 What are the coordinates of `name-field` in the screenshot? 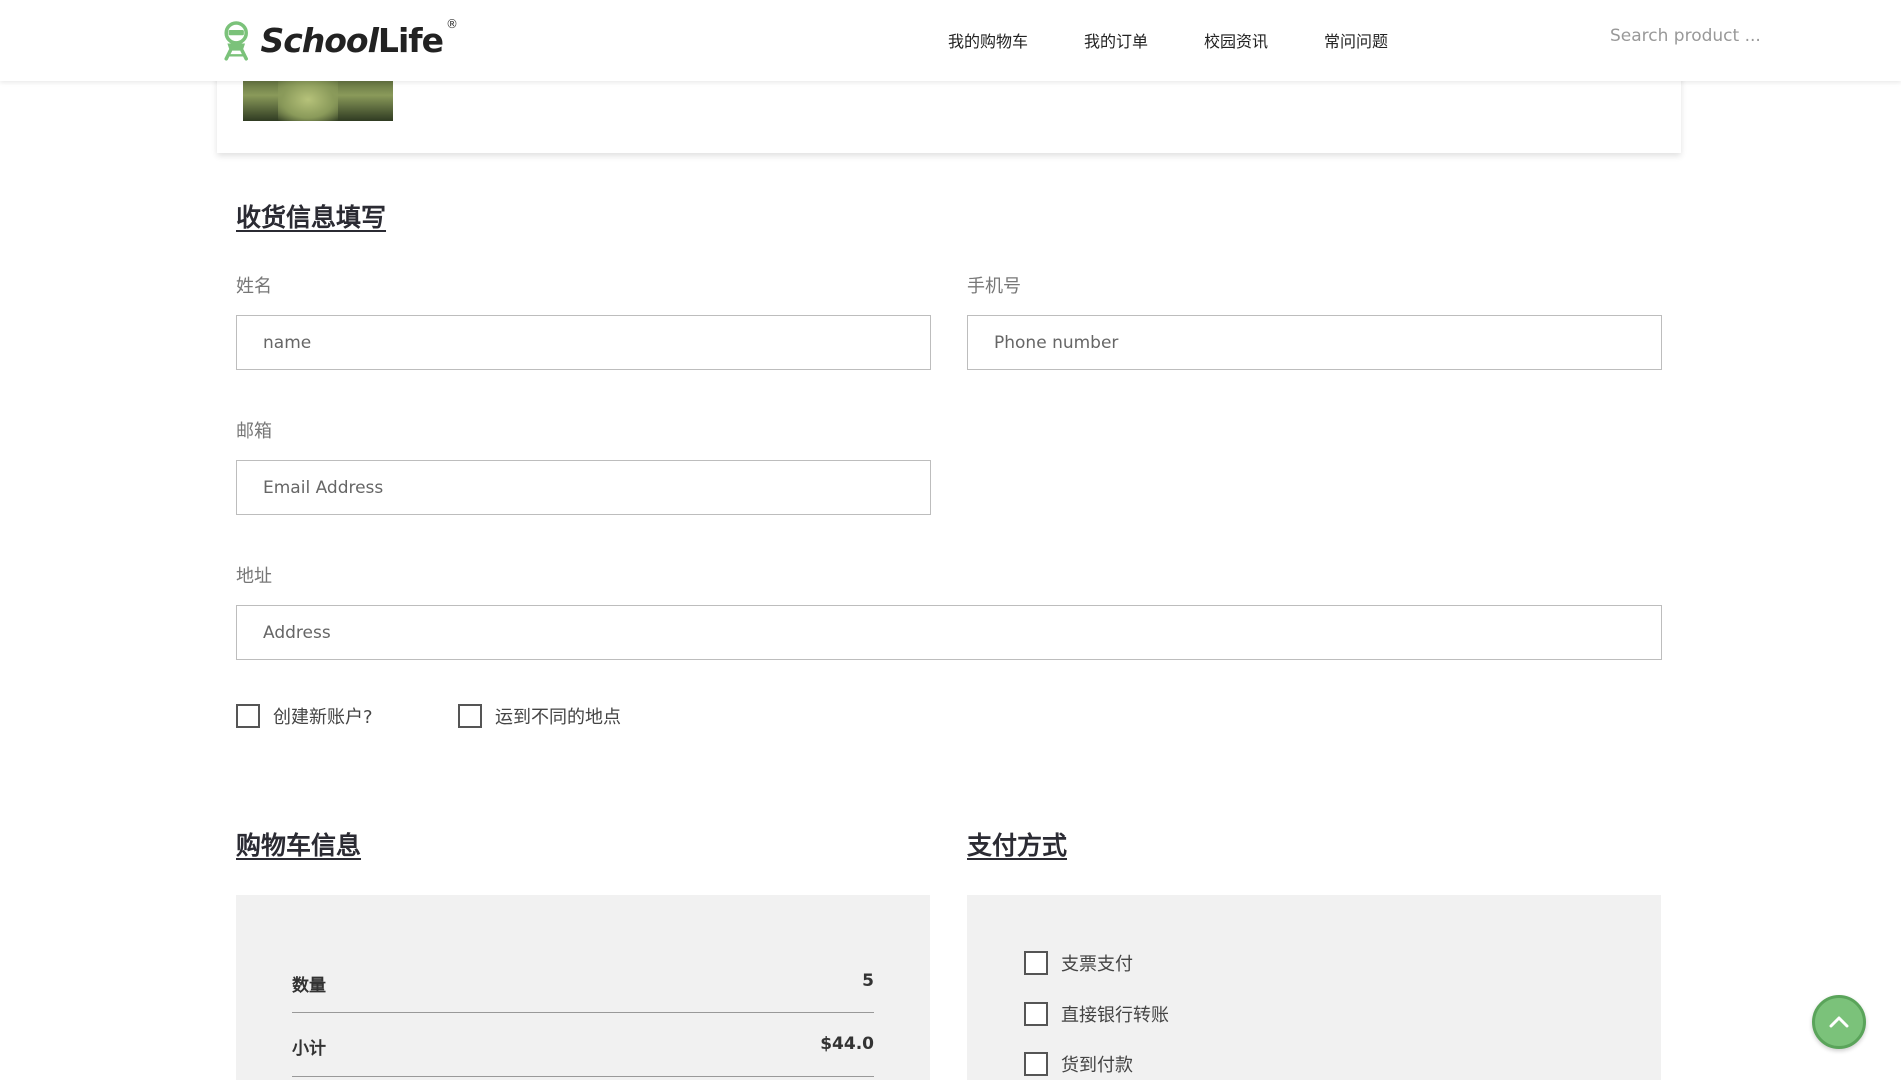 It's located at (583, 342).